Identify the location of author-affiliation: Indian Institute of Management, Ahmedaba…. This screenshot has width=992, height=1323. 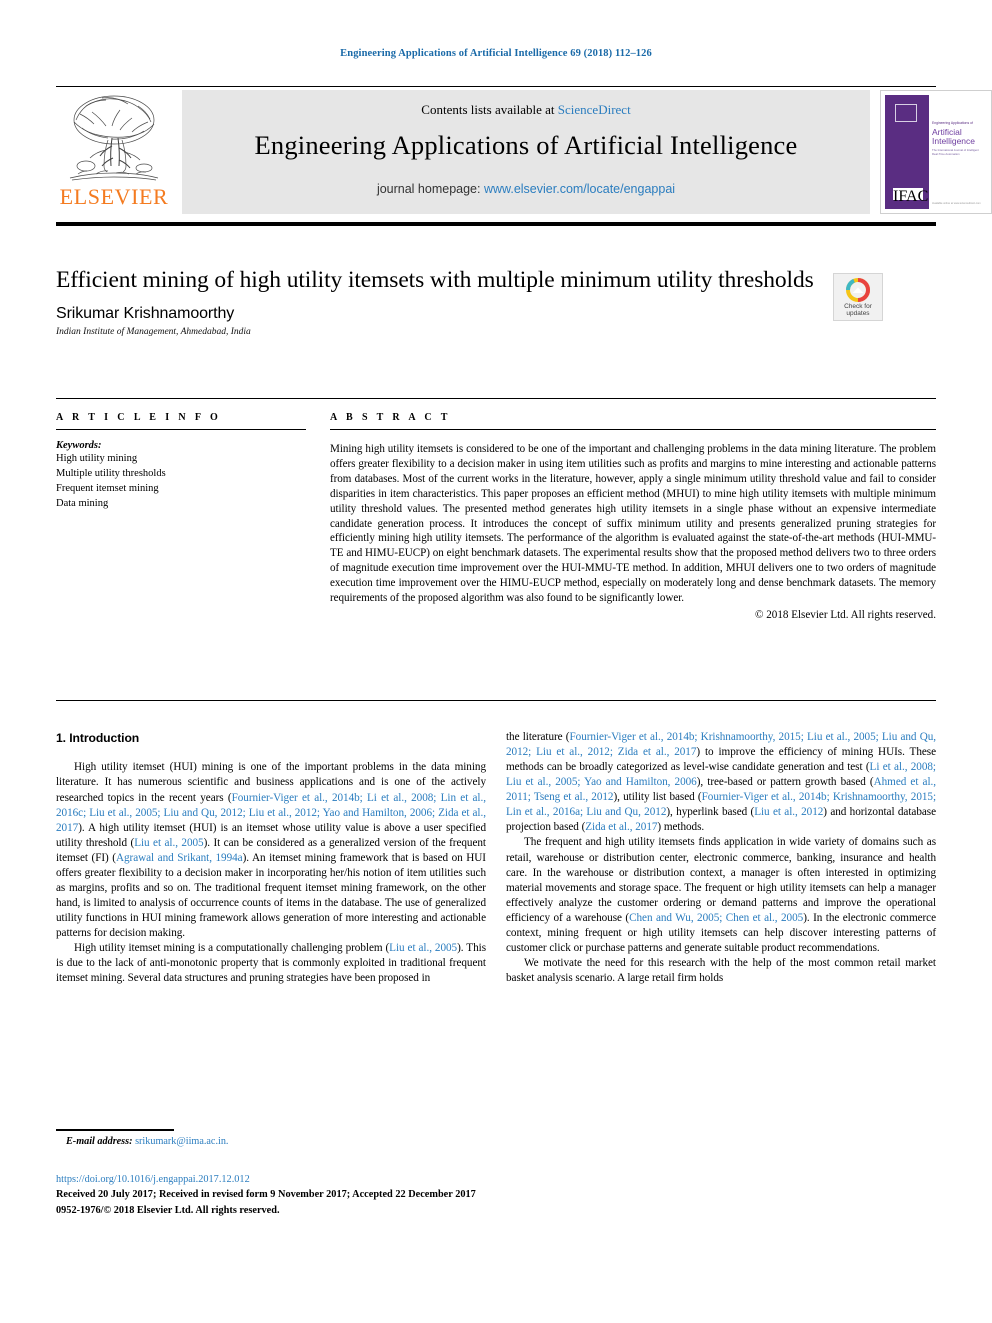
(153, 331).